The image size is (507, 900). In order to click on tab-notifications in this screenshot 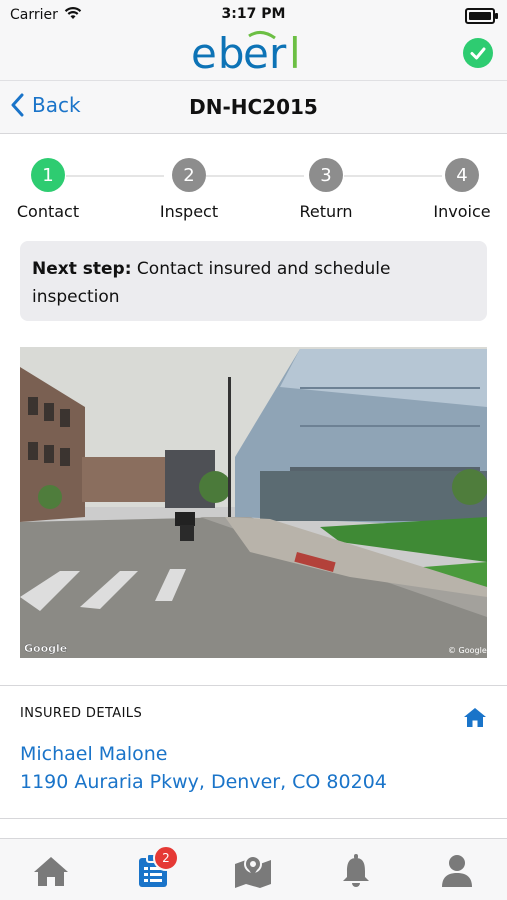, I will do `click(356, 871)`.